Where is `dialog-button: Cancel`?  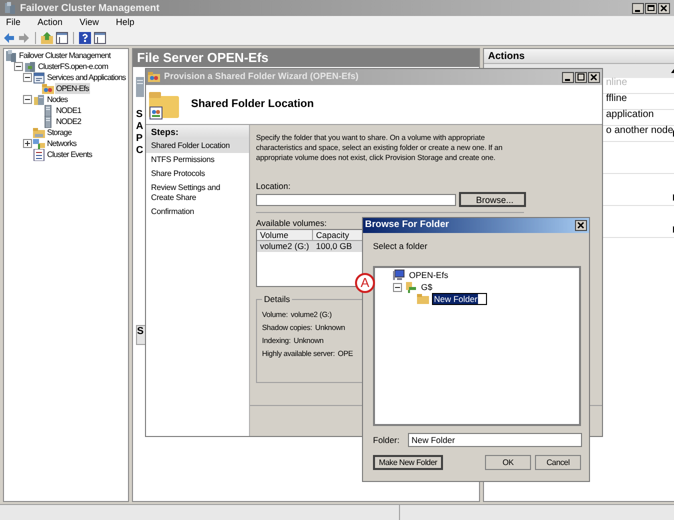 dialog-button: Cancel is located at coordinates (558, 462).